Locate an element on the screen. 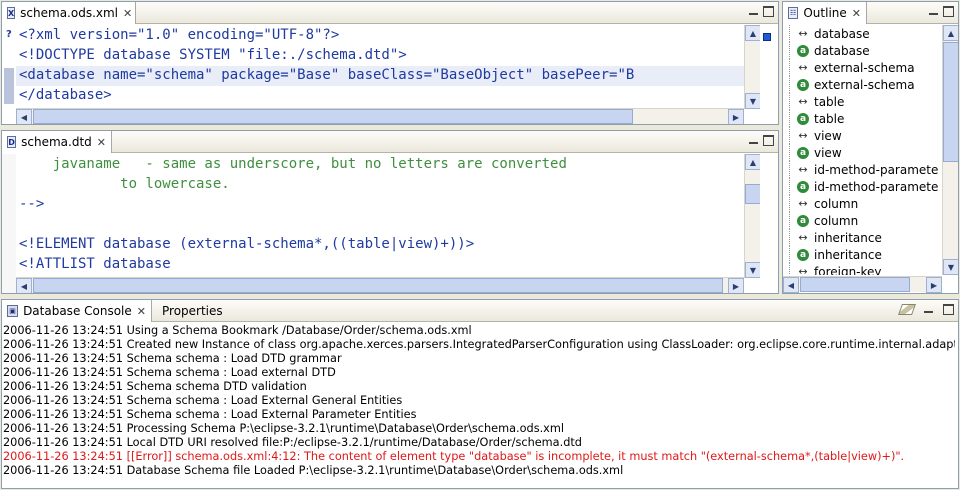 This screenshot has height=490, width=960. dtd-horizontal-scrollbar: ◀ ▶ is located at coordinates (380, 285).